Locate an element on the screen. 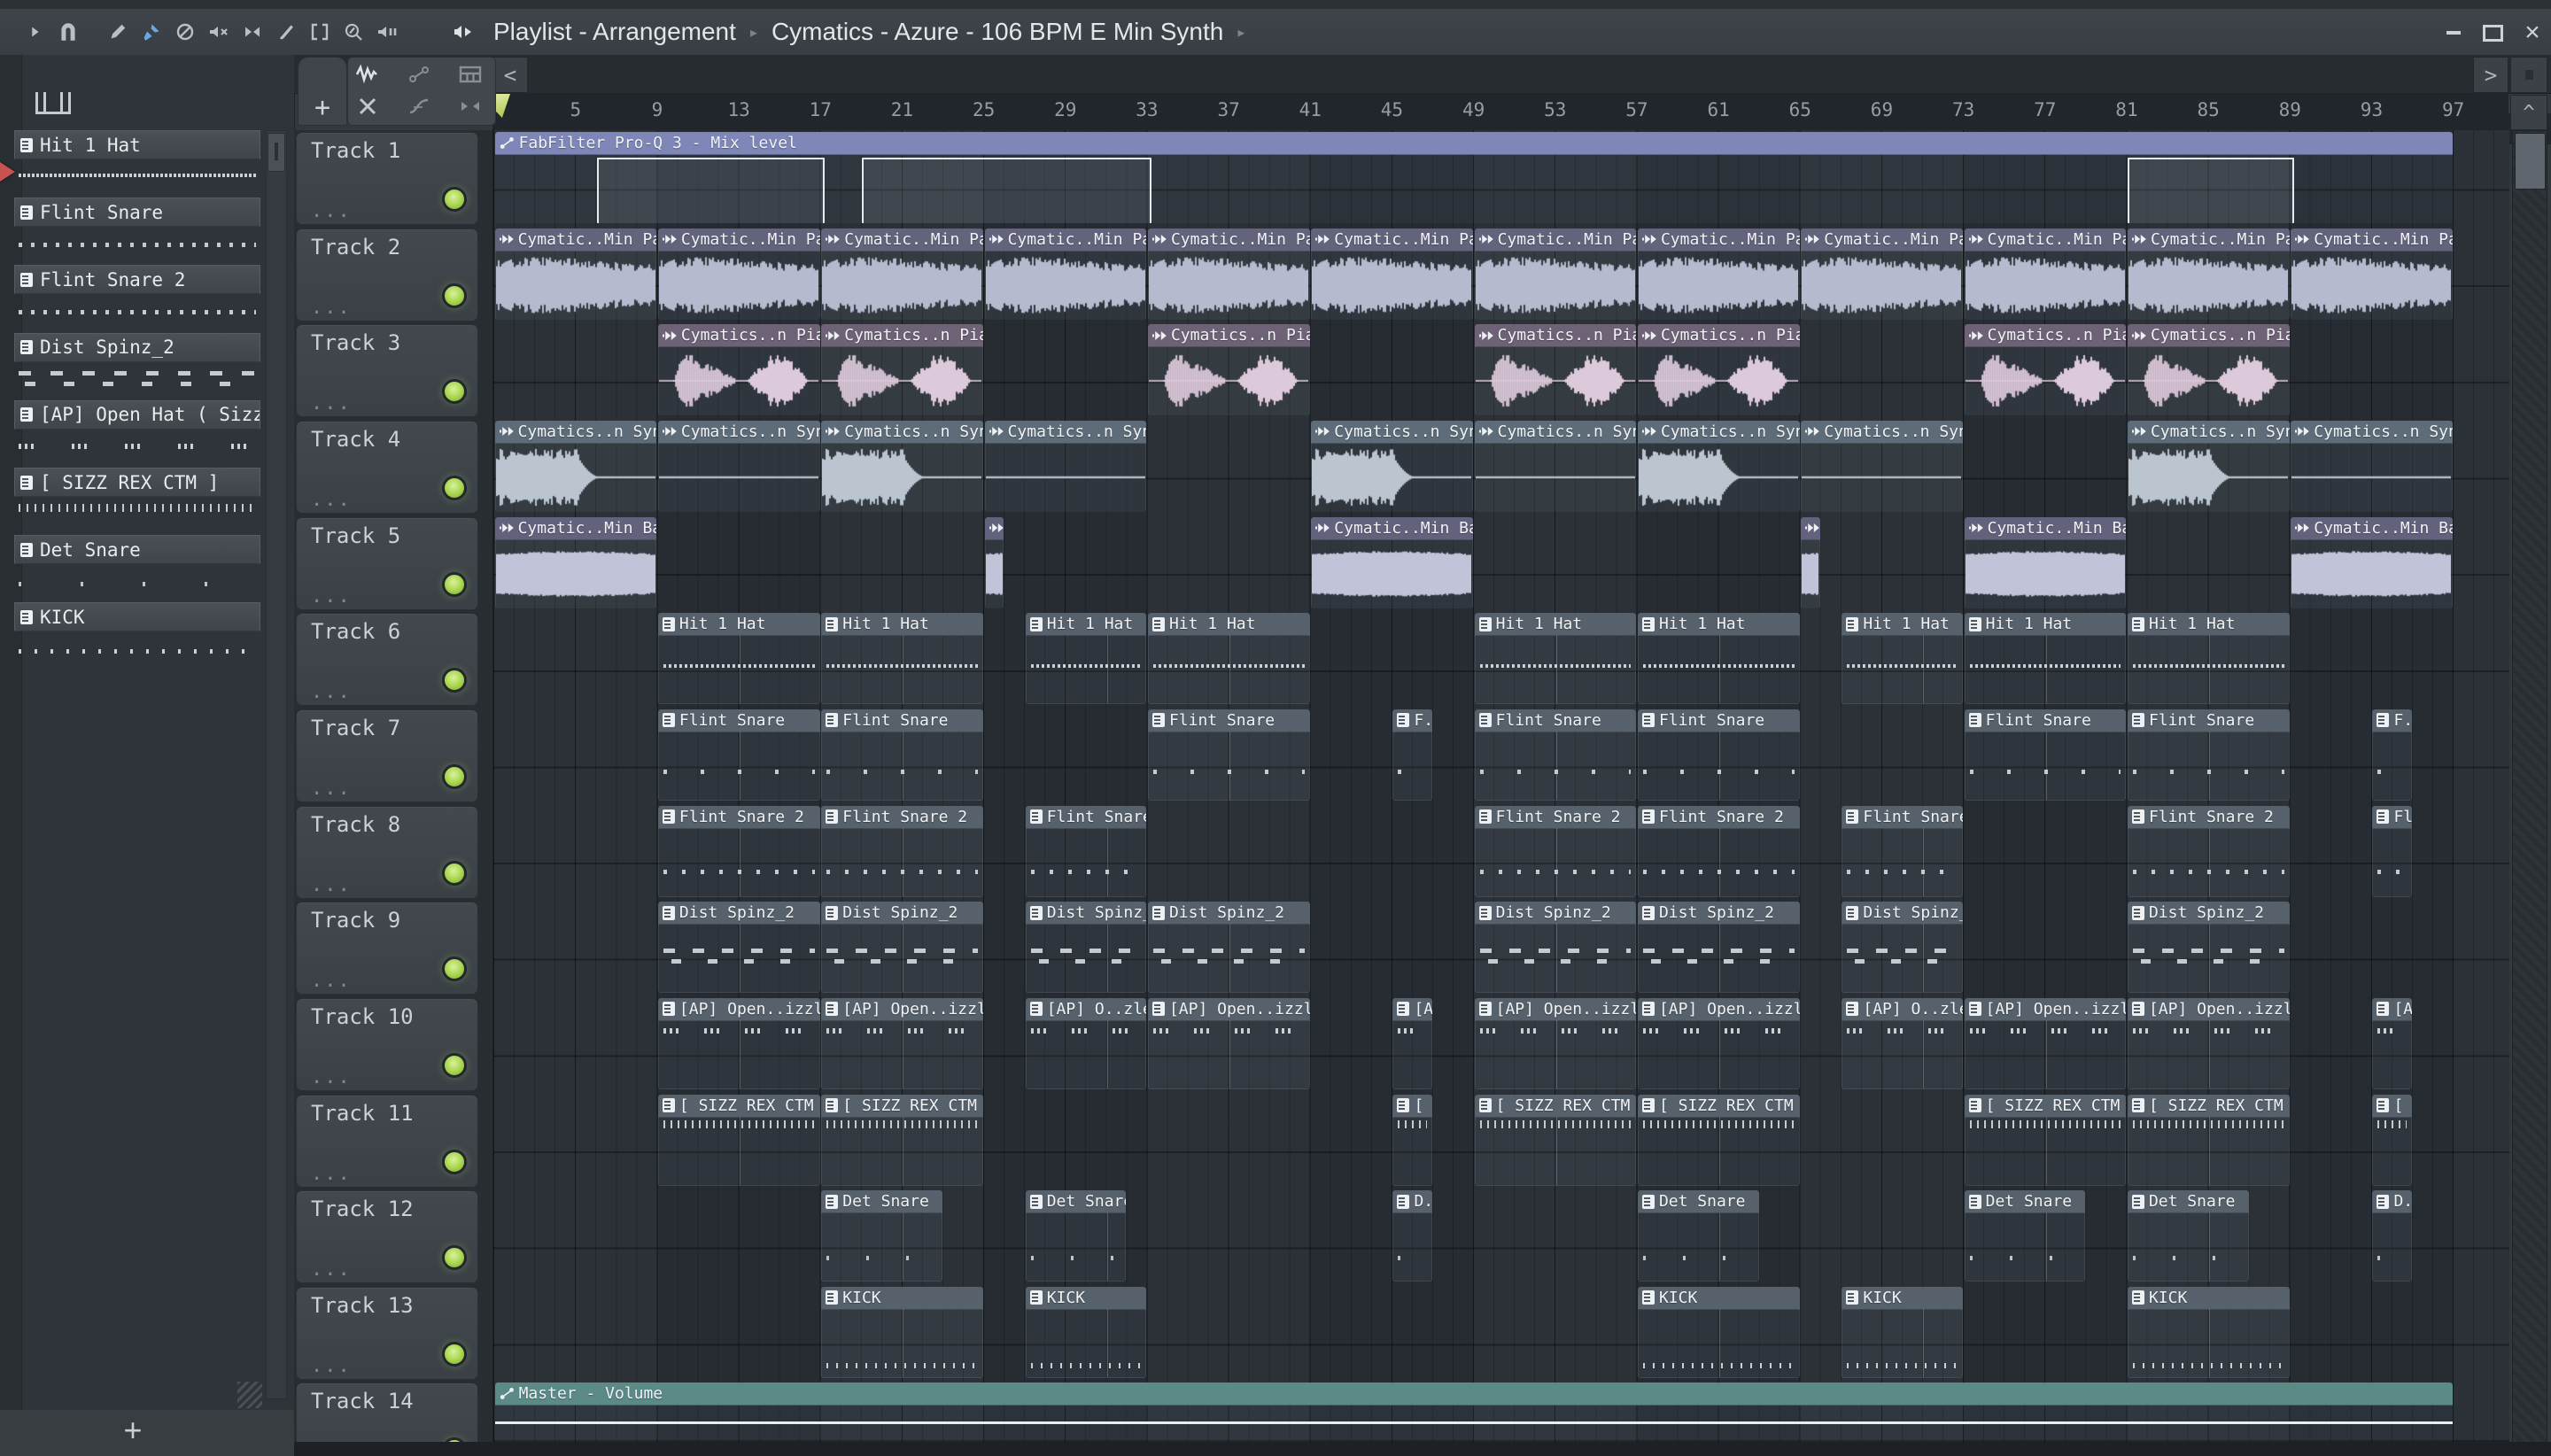 This screenshot has width=2551, height=1456. pattern-title: Det Snare is located at coordinates (137, 550).